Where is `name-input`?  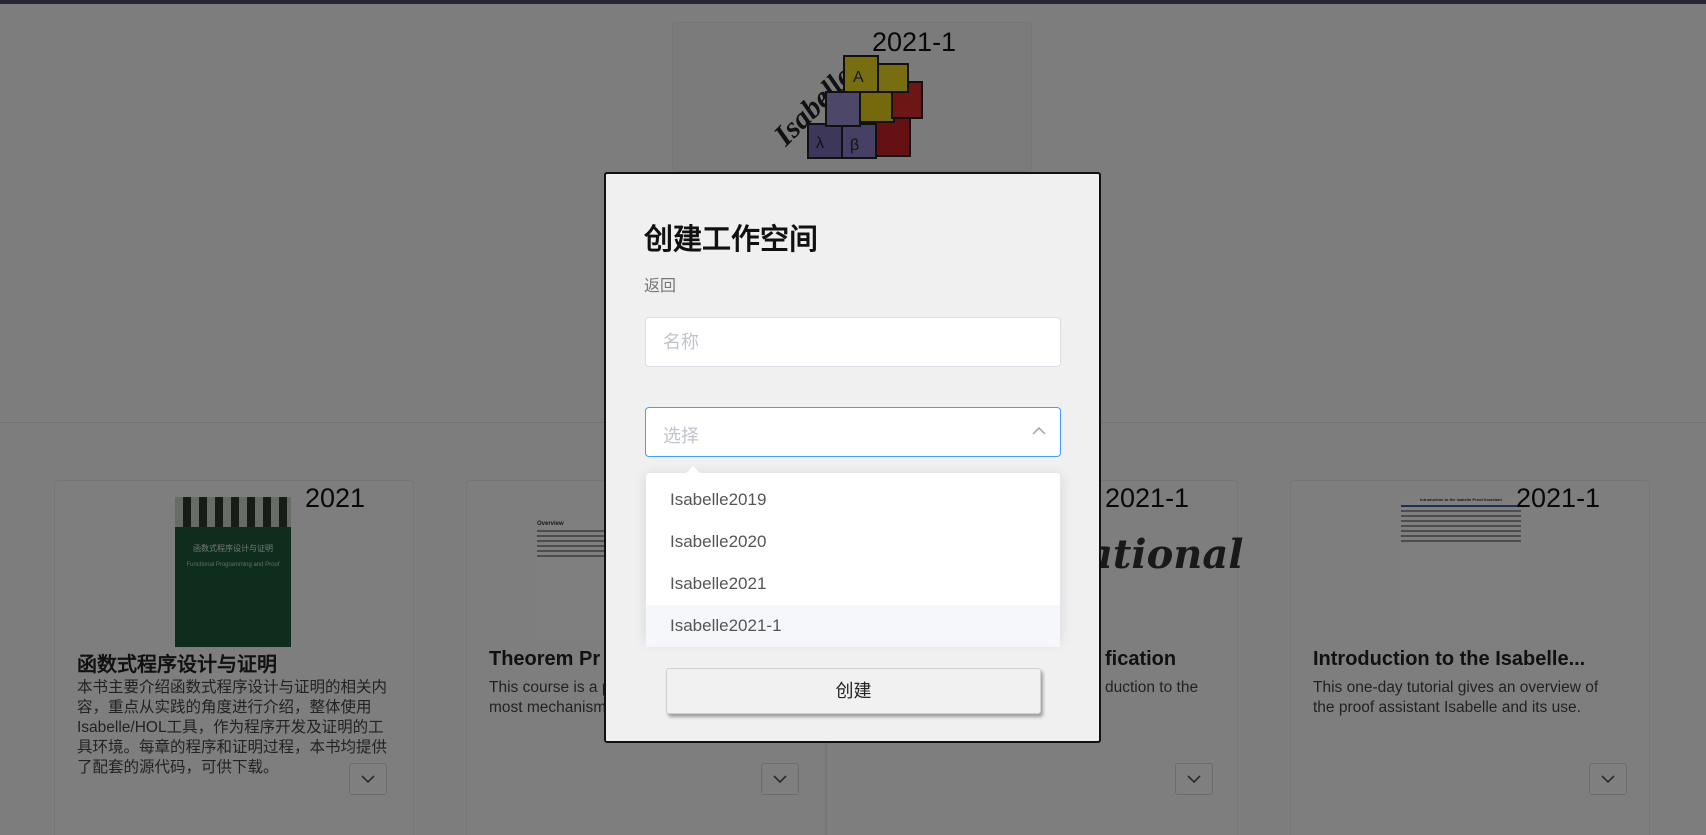 name-input is located at coordinates (853, 342).